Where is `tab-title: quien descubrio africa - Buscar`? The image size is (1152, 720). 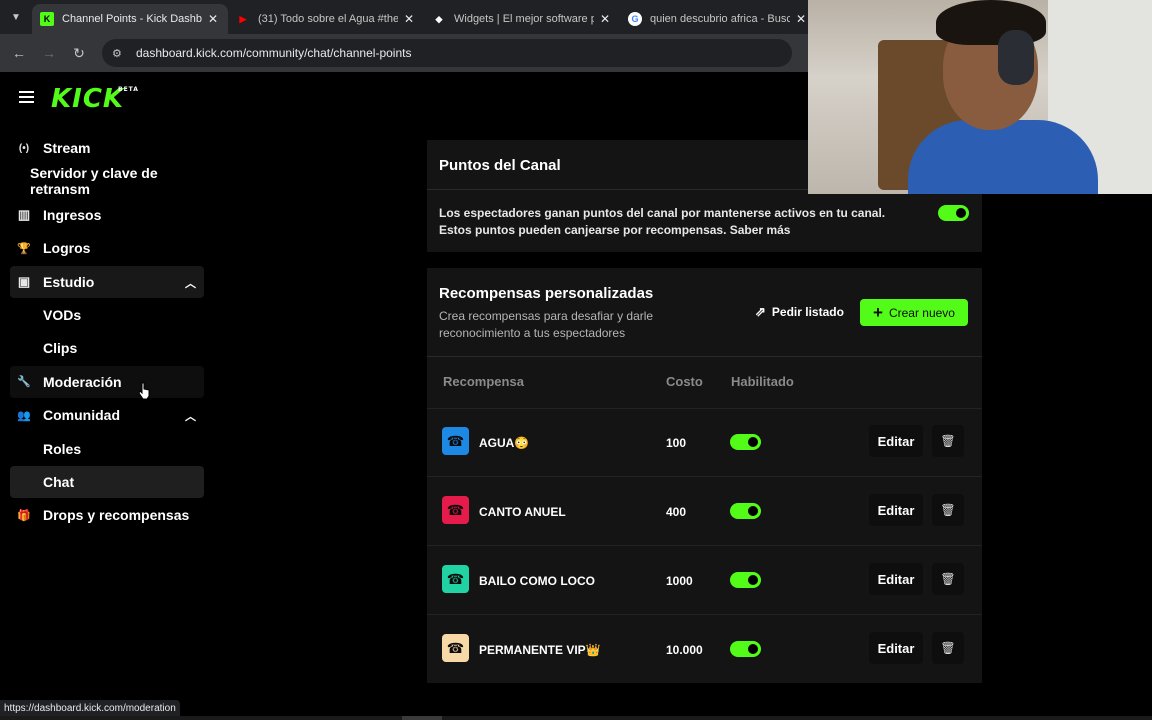 tab-title: quien descubrio africa - Buscar is located at coordinates (720, 19).